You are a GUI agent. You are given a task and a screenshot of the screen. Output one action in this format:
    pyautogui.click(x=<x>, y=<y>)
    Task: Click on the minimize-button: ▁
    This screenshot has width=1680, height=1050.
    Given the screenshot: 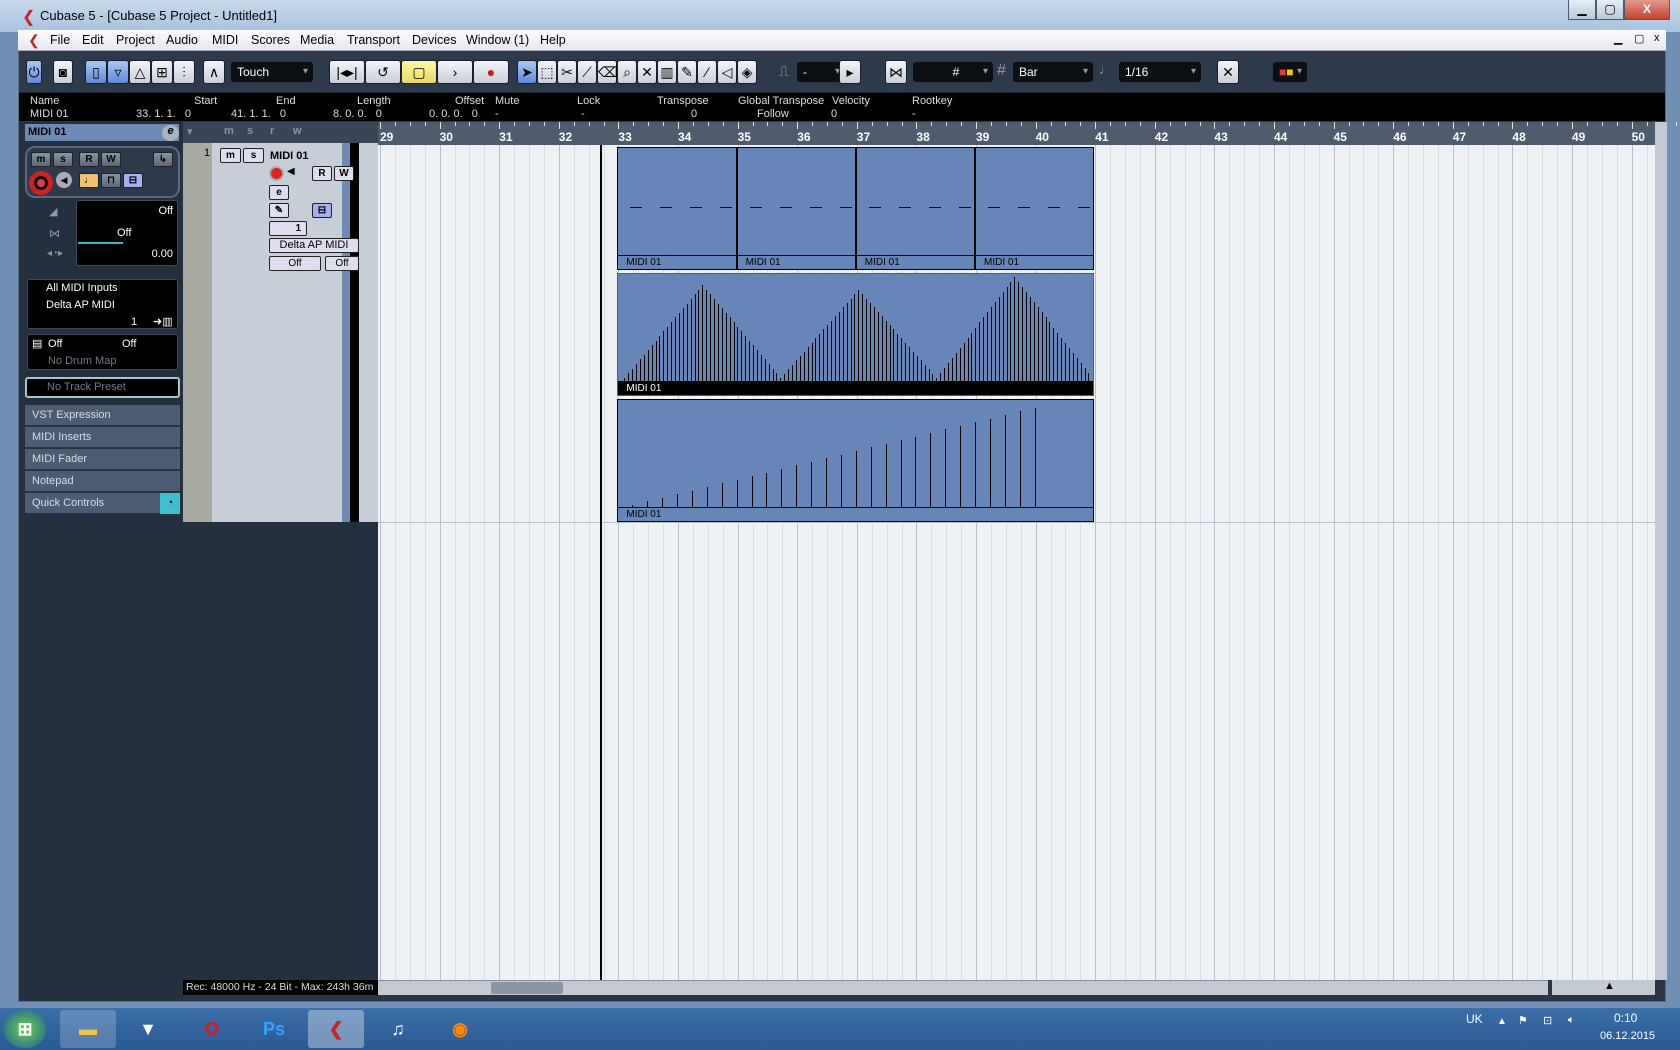 What is the action you would take?
    pyautogui.click(x=1582, y=10)
    